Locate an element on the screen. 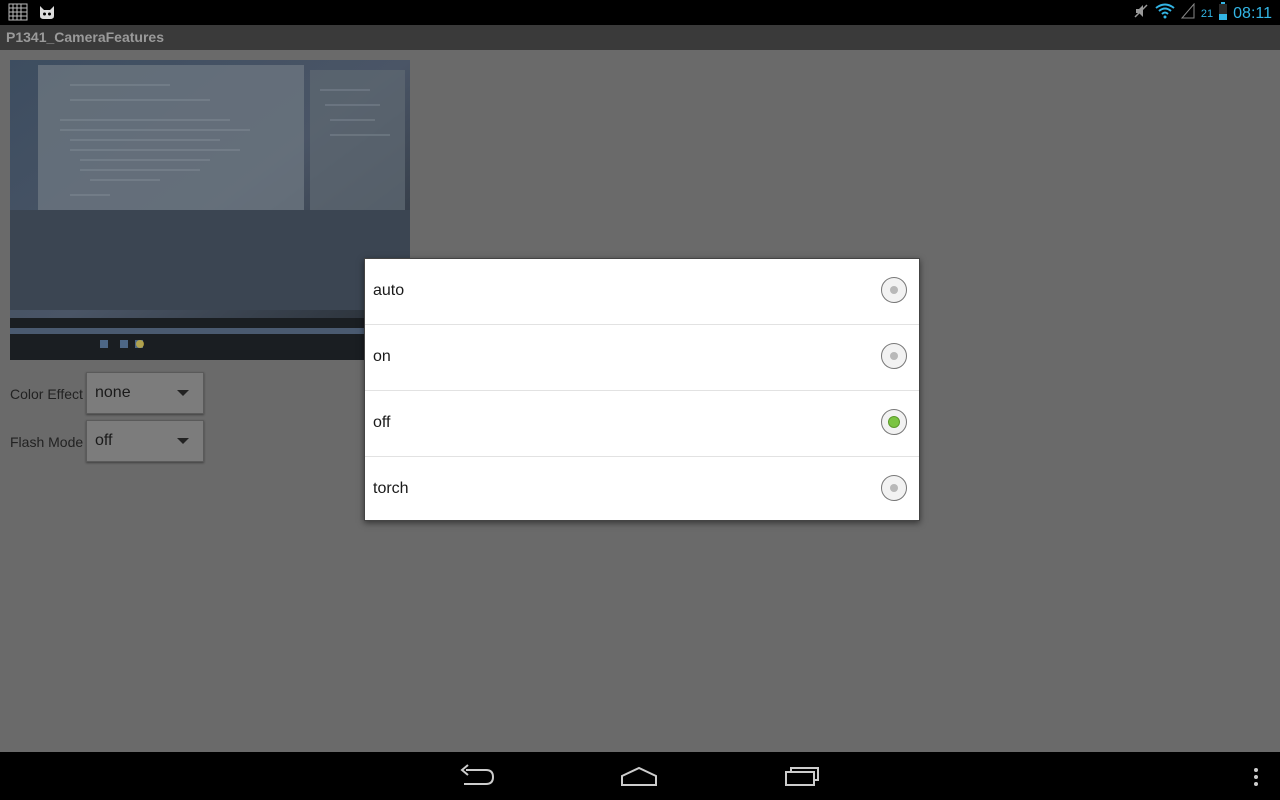 The height and width of the screenshot is (800, 1280). navigation-bar is located at coordinates (640, 776).